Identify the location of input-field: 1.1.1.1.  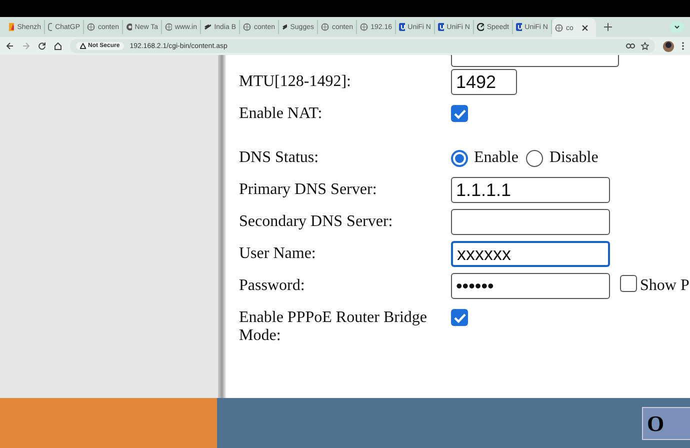
(530, 190).